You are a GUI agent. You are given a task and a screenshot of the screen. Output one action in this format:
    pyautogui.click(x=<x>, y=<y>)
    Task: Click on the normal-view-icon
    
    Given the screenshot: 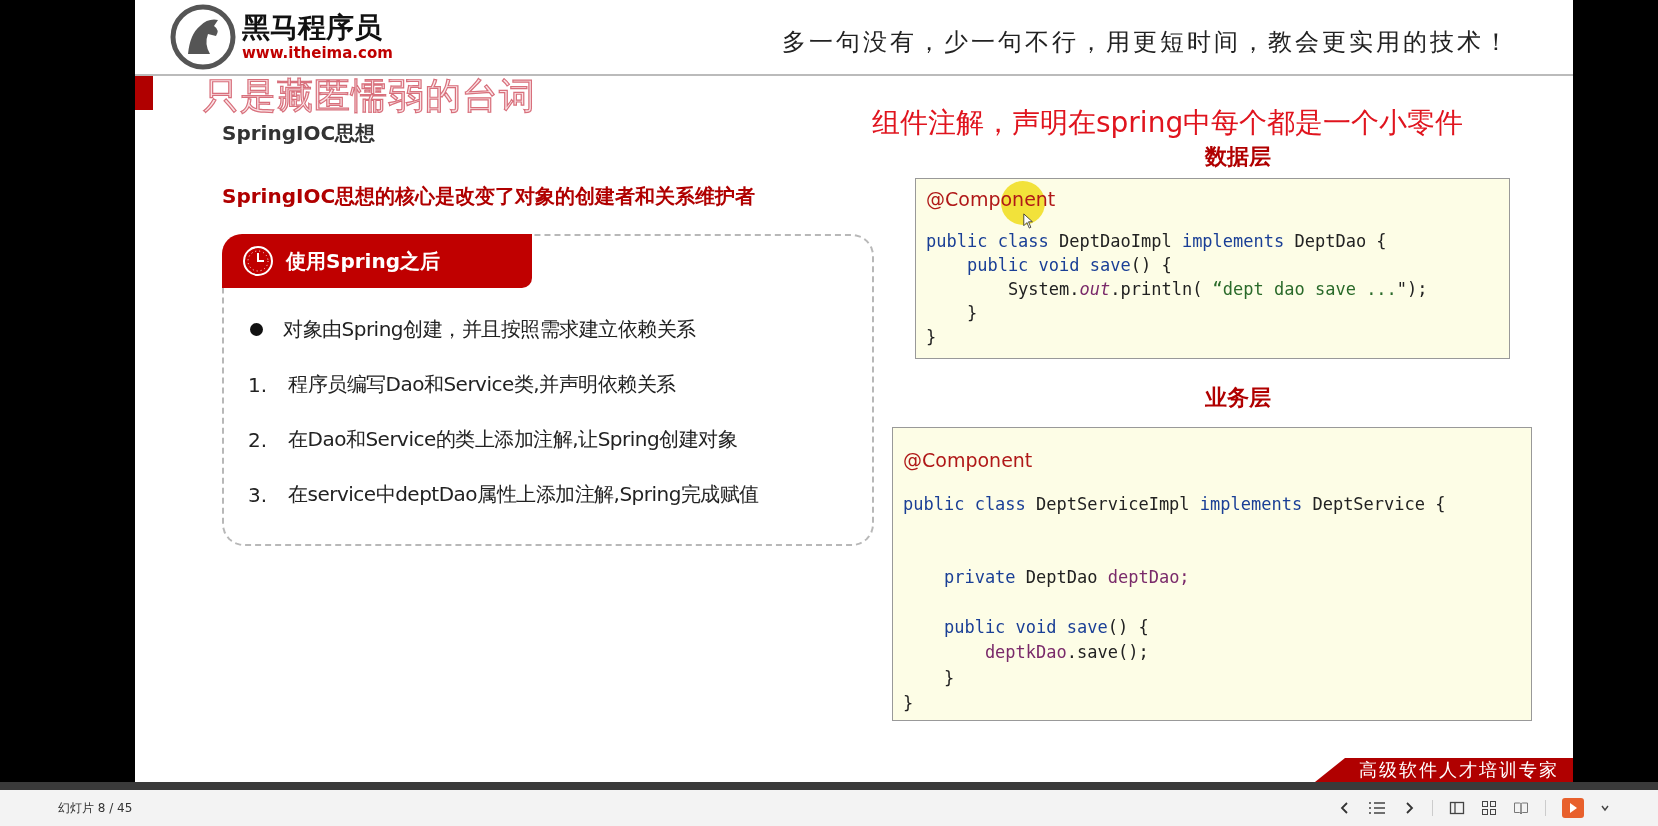 What is the action you would take?
    pyautogui.click(x=1457, y=808)
    